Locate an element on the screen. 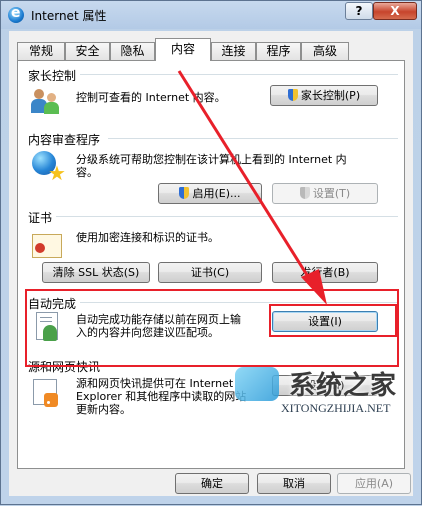  watermark-text-cn: 系统之家 is located at coordinates (343, 386).